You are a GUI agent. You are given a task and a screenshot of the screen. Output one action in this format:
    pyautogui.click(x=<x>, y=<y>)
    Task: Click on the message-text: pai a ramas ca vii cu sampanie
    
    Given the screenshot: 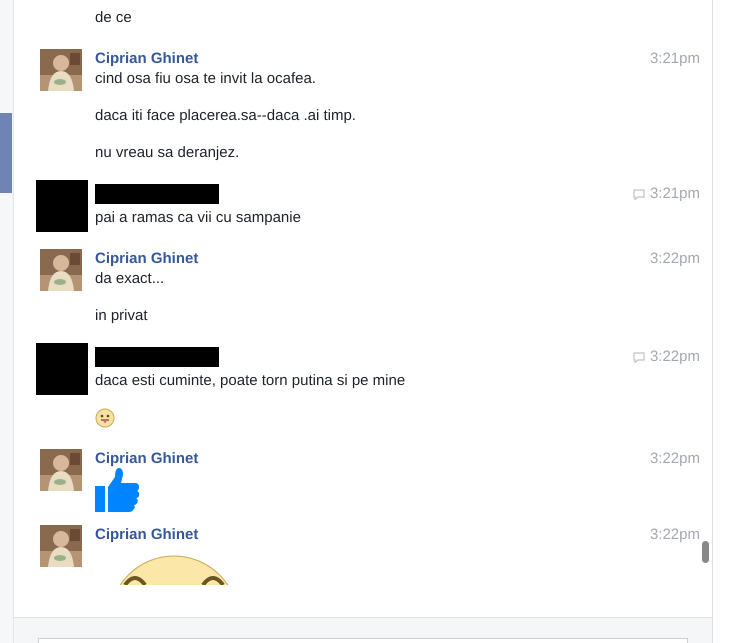 What is the action you would take?
    pyautogui.click(x=198, y=217)
    